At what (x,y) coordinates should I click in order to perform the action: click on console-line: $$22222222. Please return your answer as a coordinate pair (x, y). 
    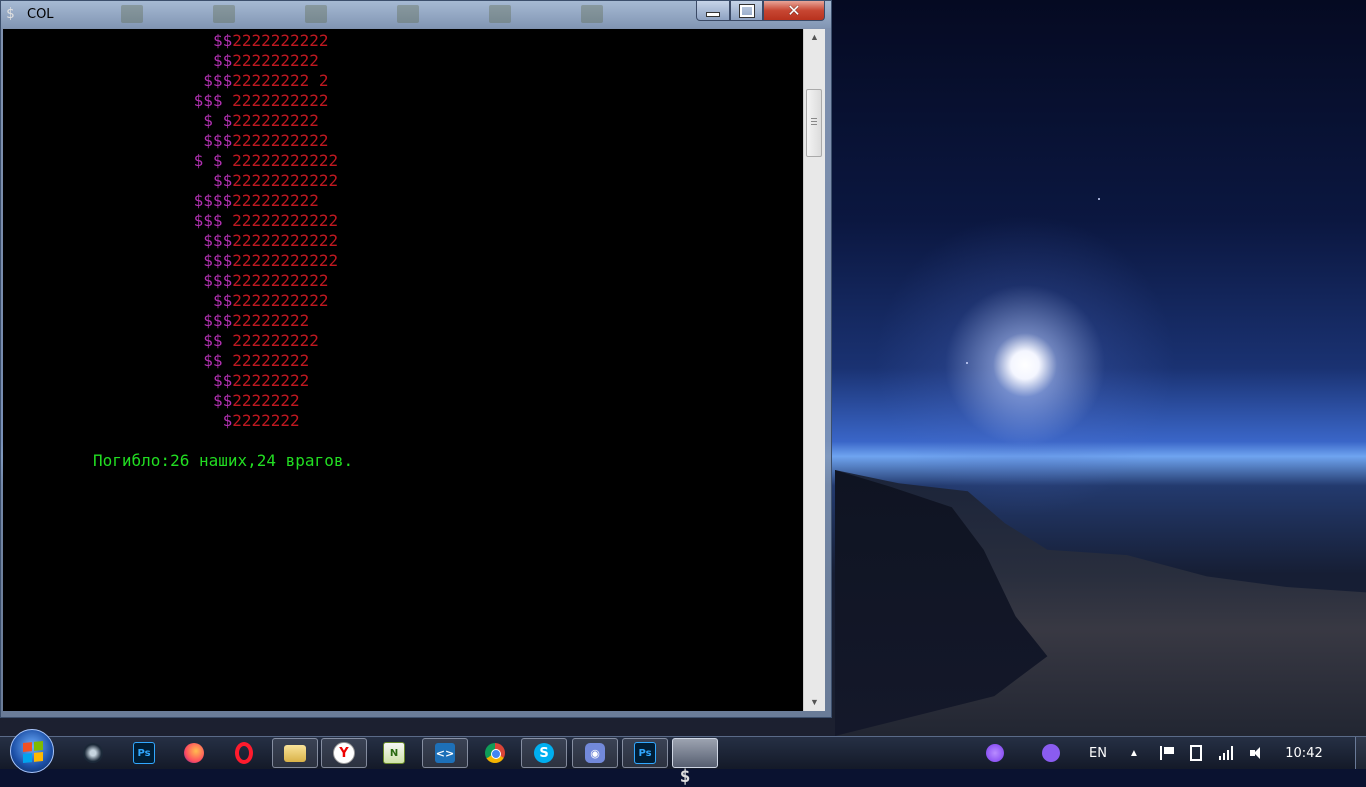
    Looking at the image, I should click on (261, 381).